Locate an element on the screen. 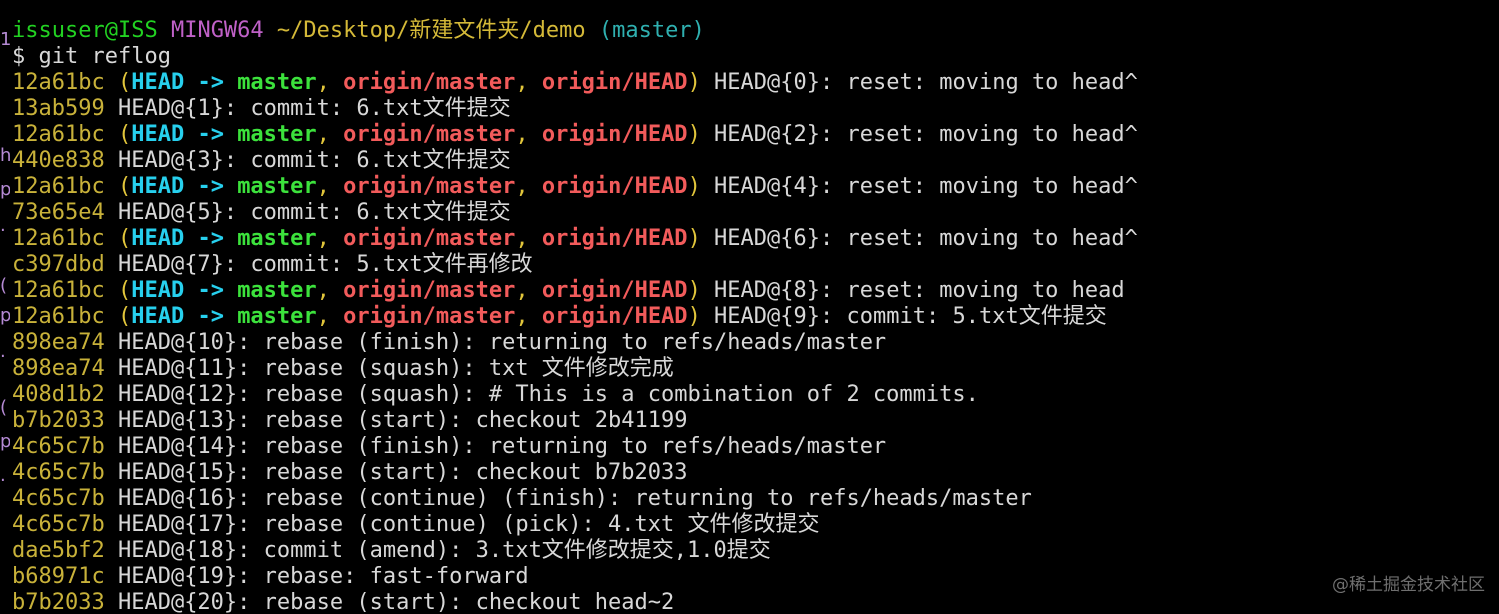 This screenshot has width=1499, height=614. text-segment: dae5bf2 is located at coordinates (58, 550).